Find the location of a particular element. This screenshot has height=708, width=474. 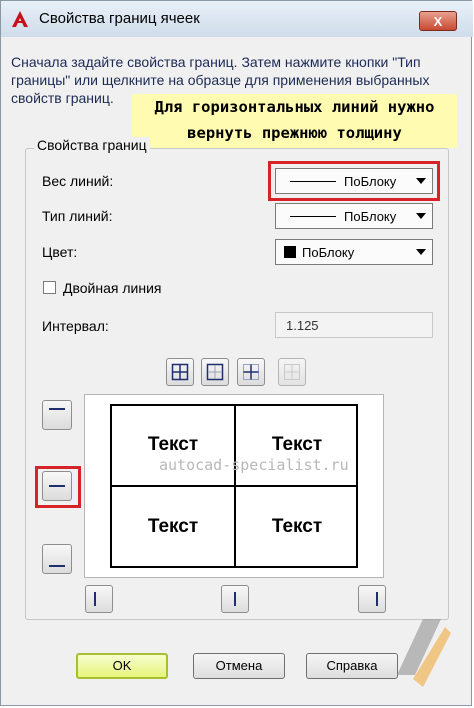

bottom-border-button is located at coordinates (57, 559).